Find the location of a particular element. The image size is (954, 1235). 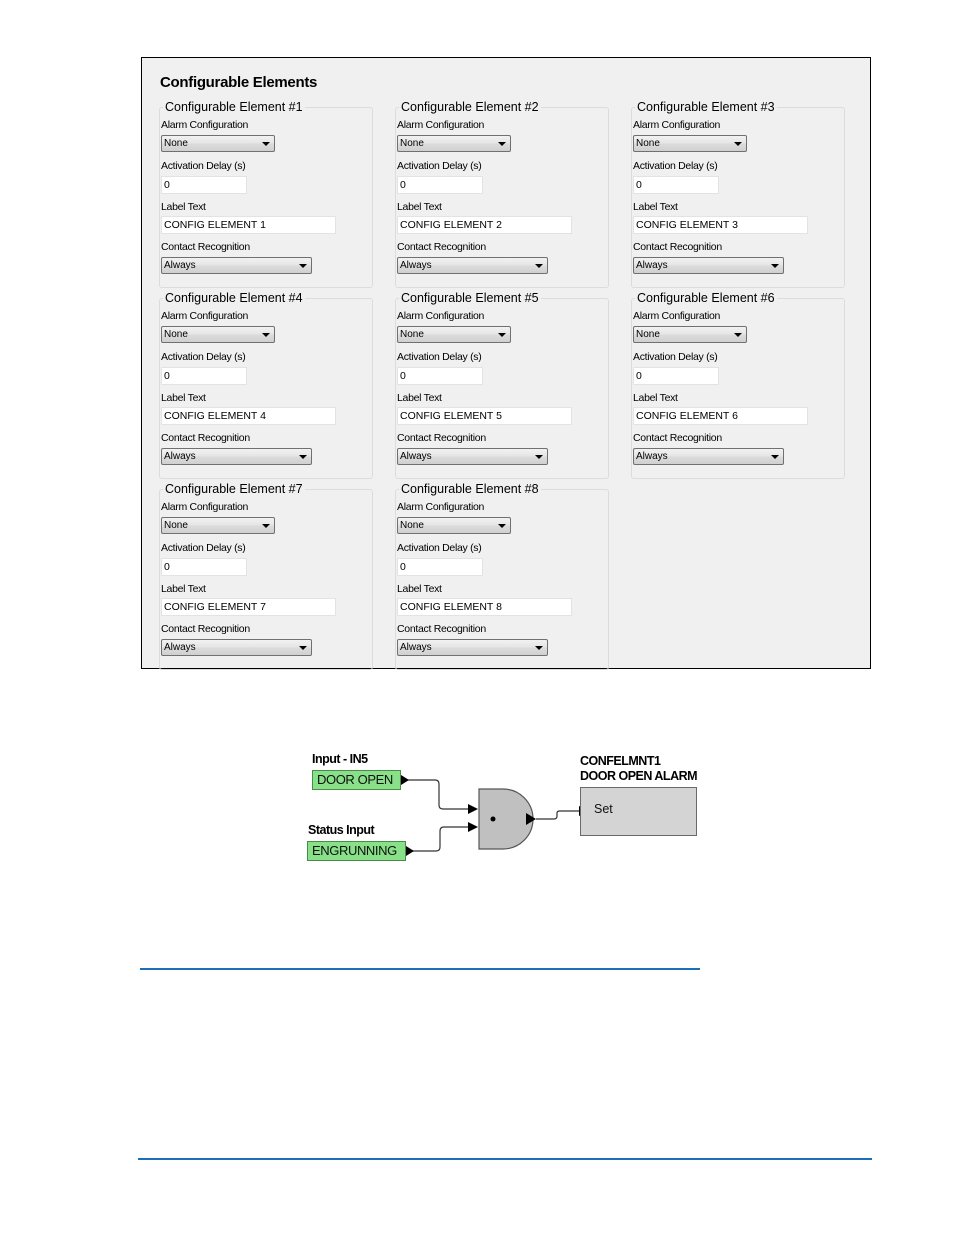

group-title: Configurable Element #6 is located at coordinates (706, 298).